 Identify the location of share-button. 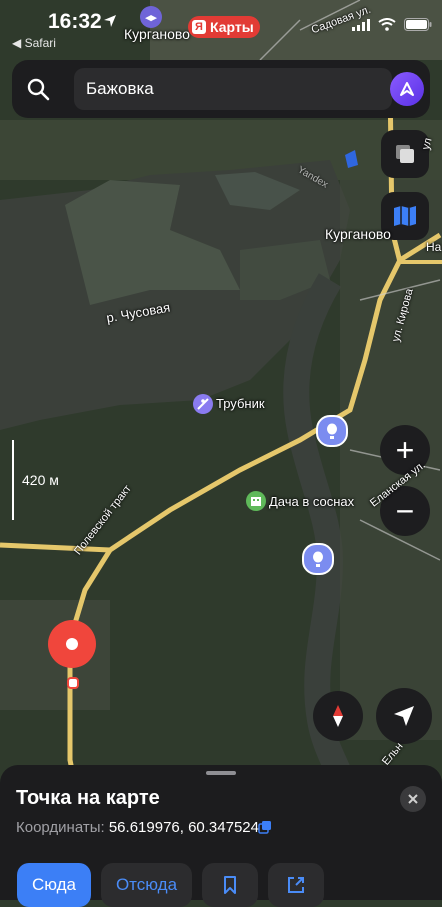
(296, 885).